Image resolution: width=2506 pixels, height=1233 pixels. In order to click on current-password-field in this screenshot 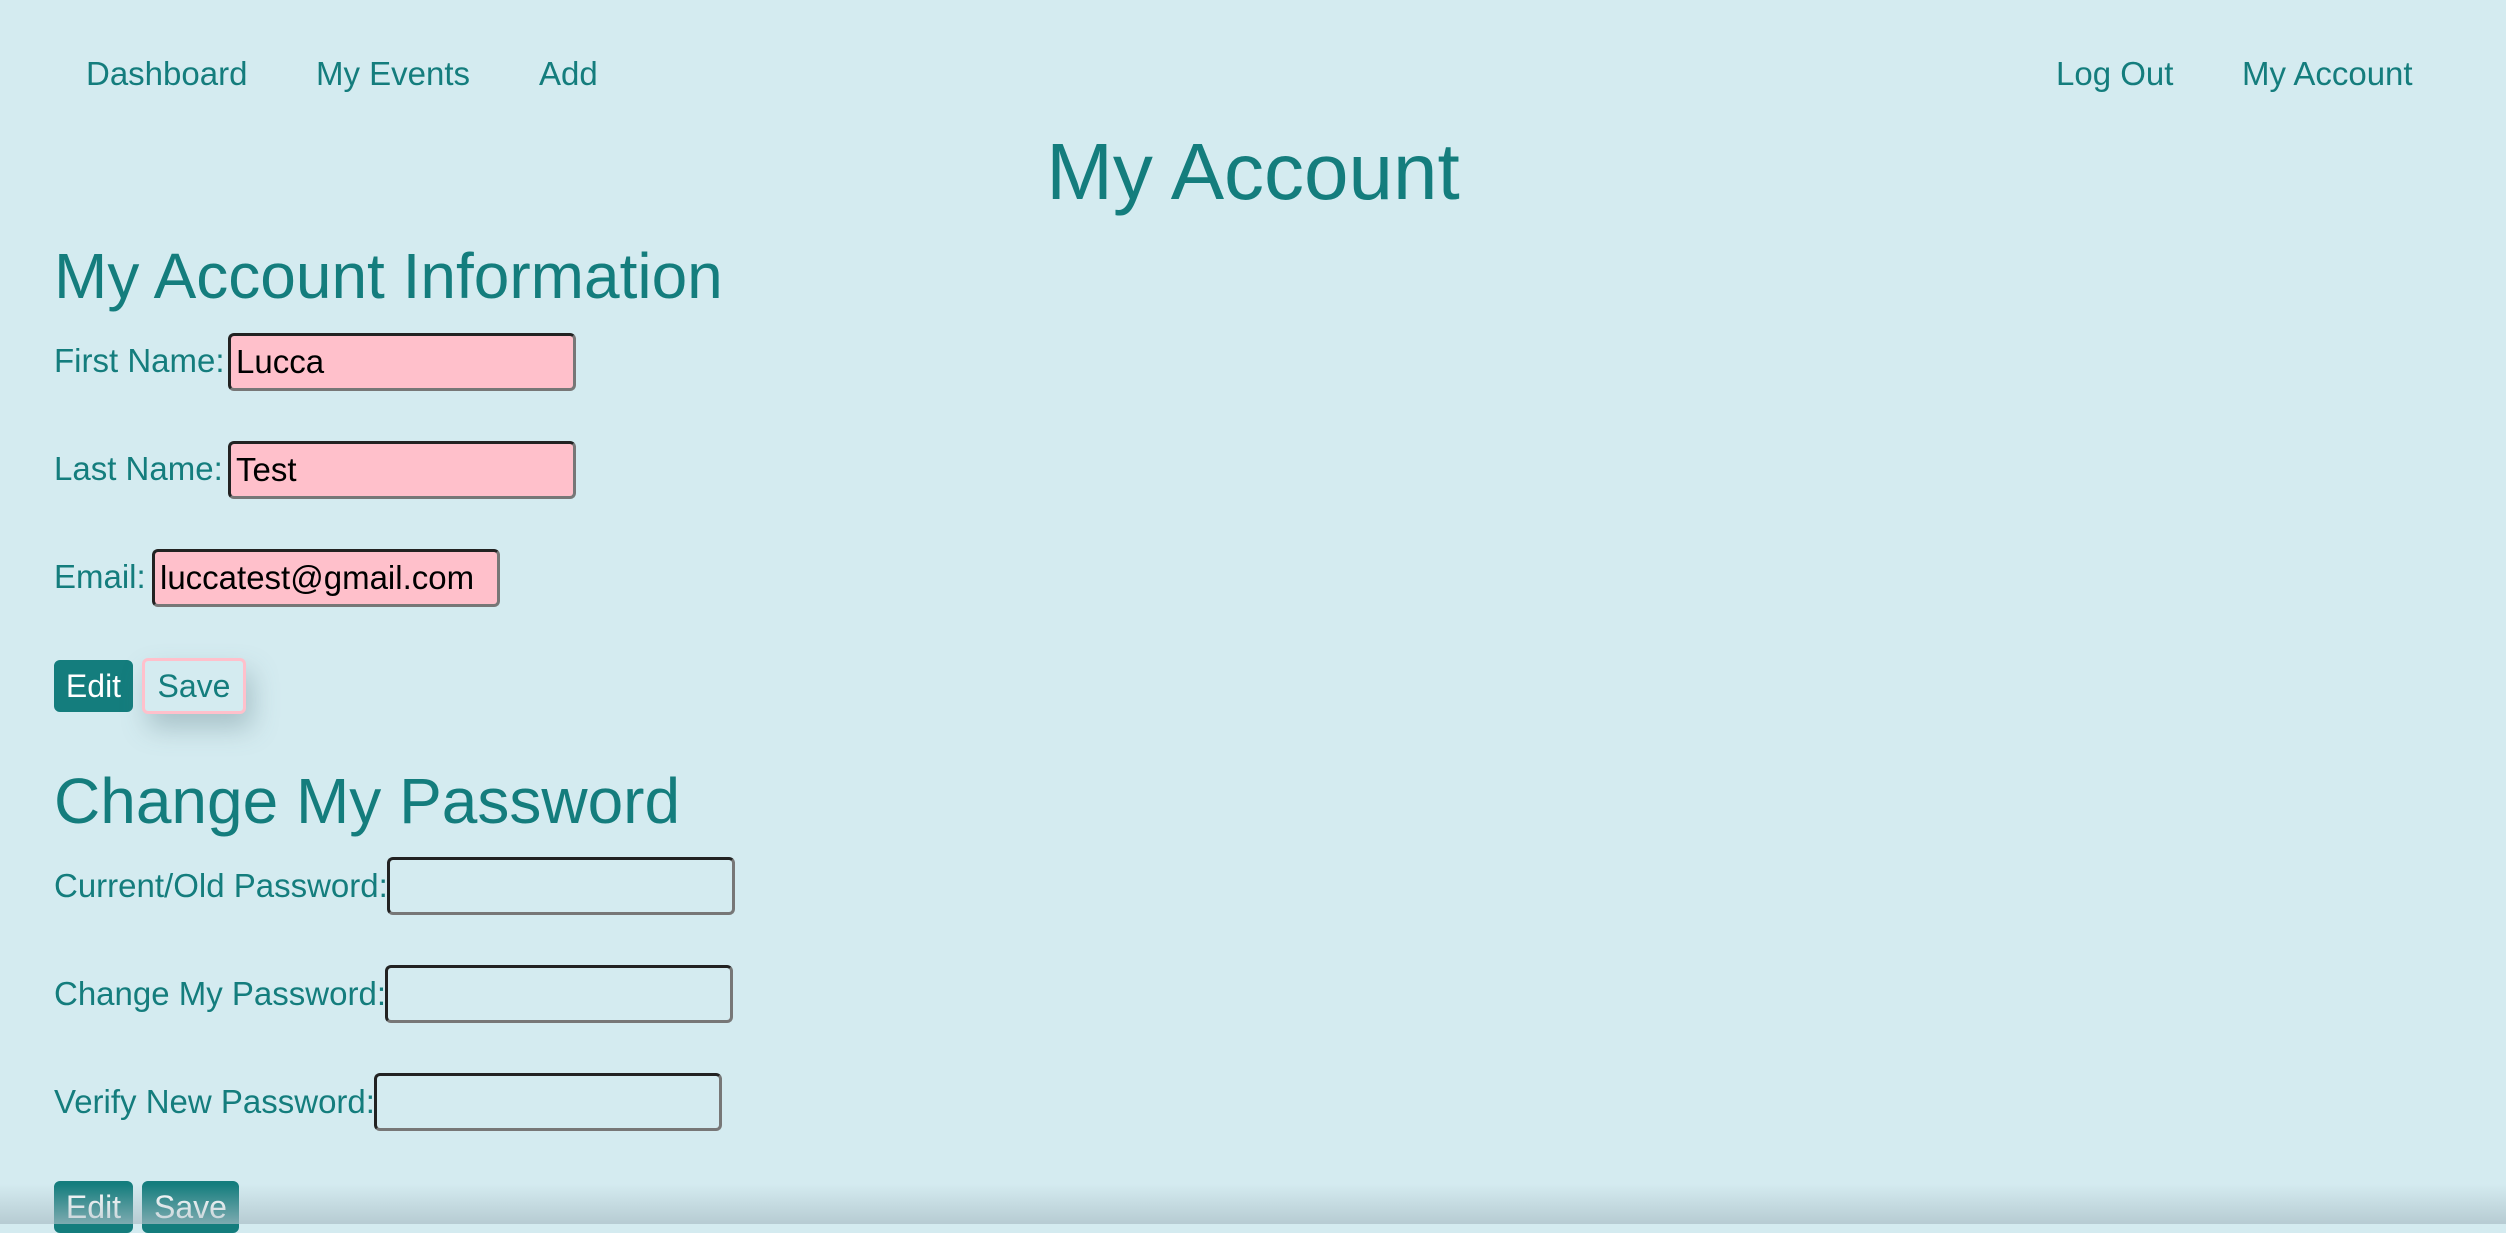, I will do `click(561, 886)`.